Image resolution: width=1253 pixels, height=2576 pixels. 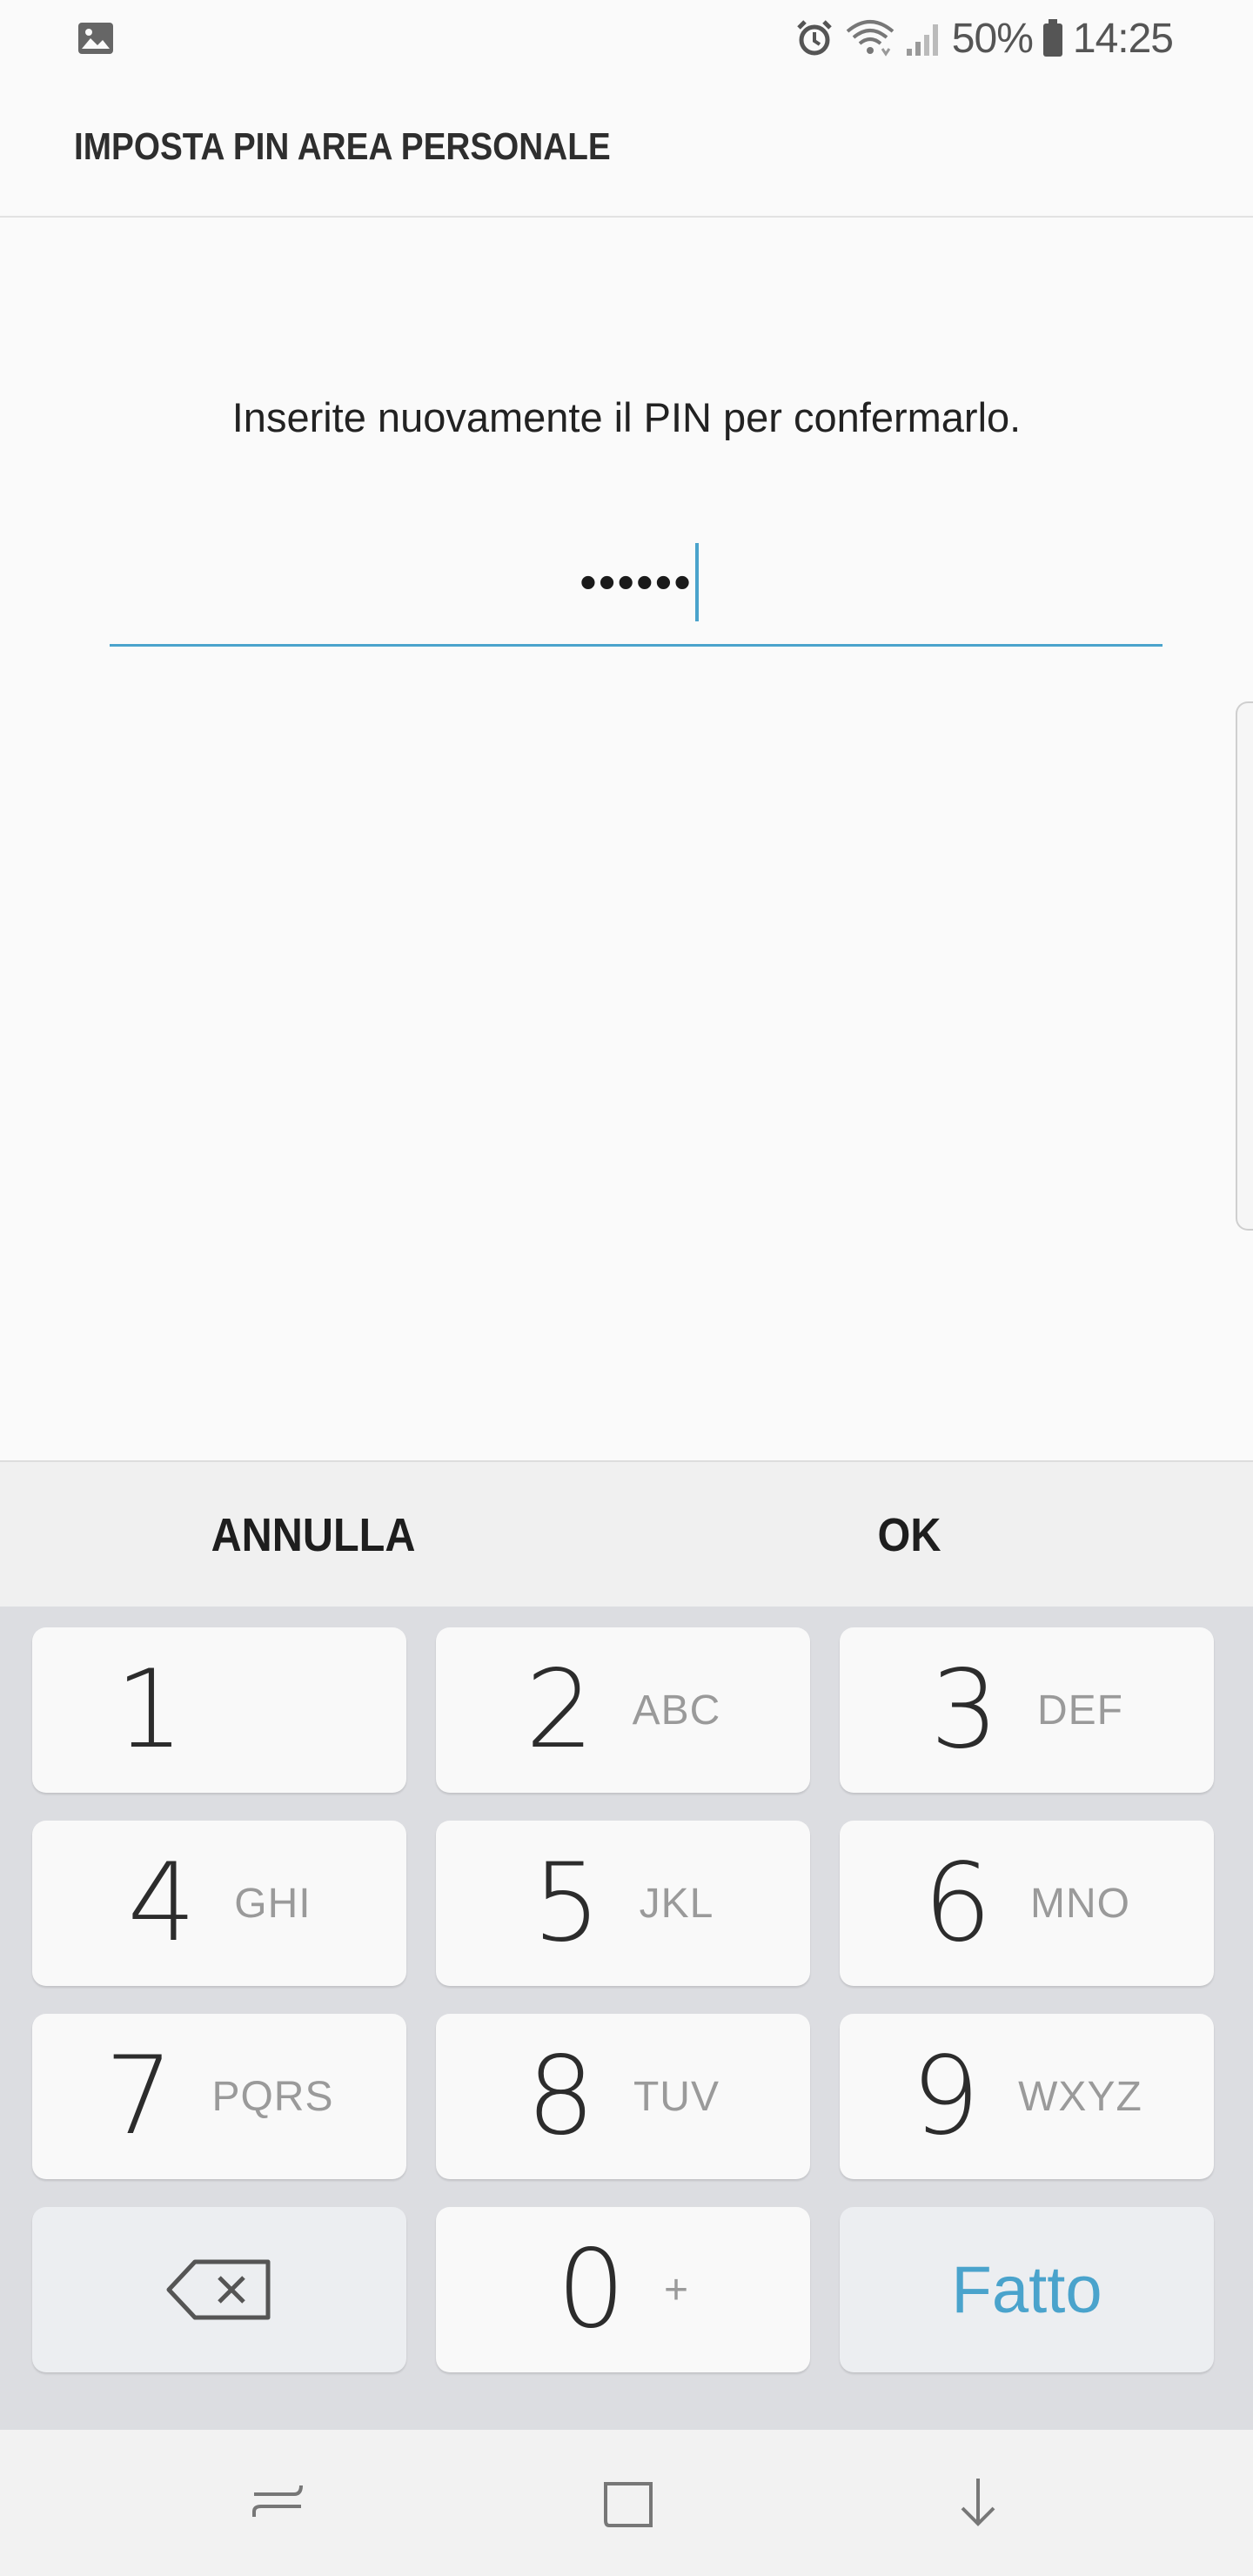 I want to click on key-7: 7 PQRS, so click(x=219, y=2096).